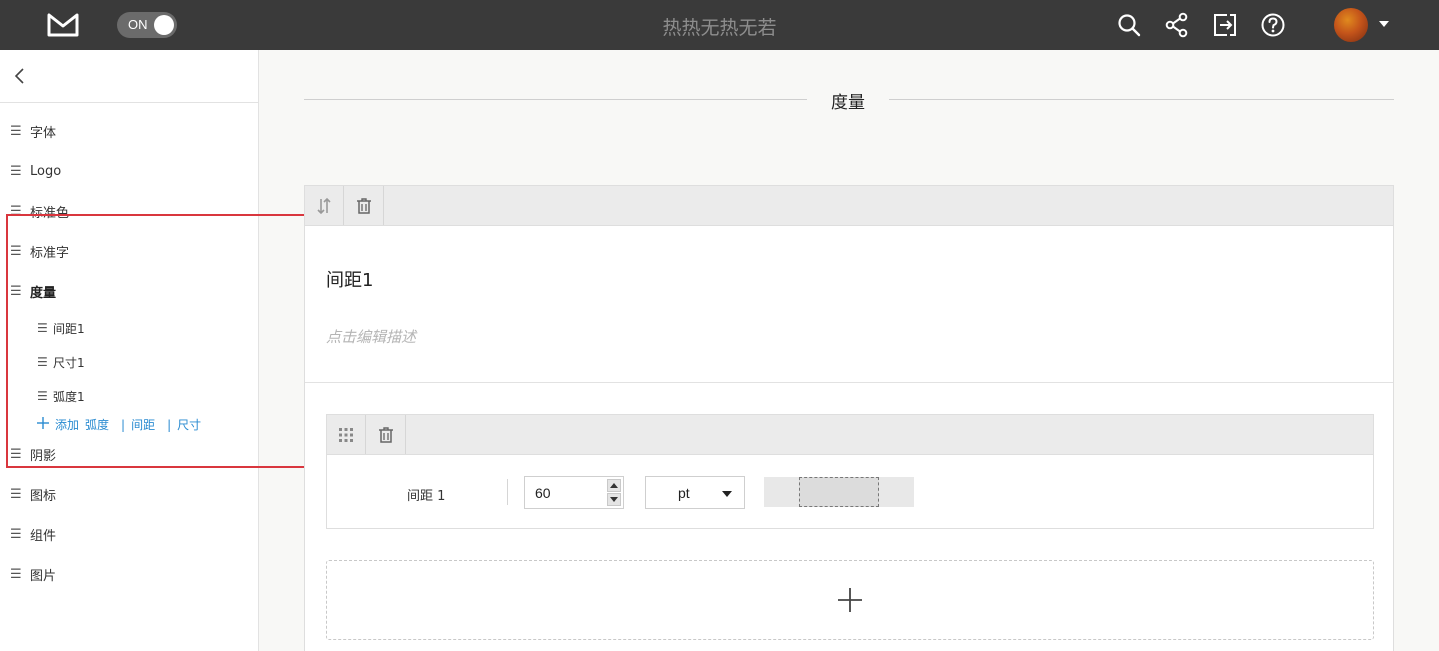 This screenshot has height=651, width=1439. I want to click on value-input, so click(565, 492).